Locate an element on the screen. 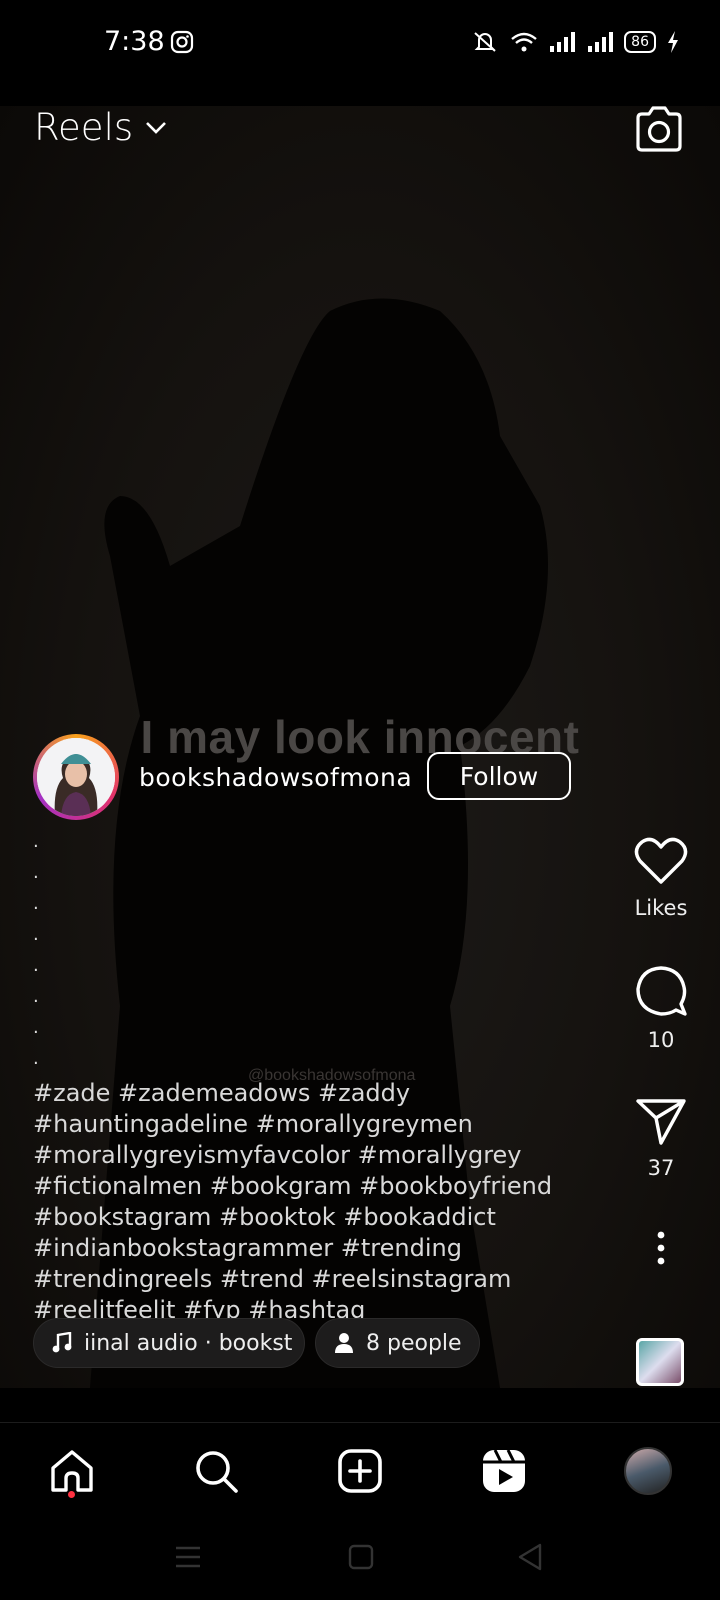 The image size is (720, 1600). caption-line: #zade #zademeadows #zaddy is located at coordinates (222, 1093).